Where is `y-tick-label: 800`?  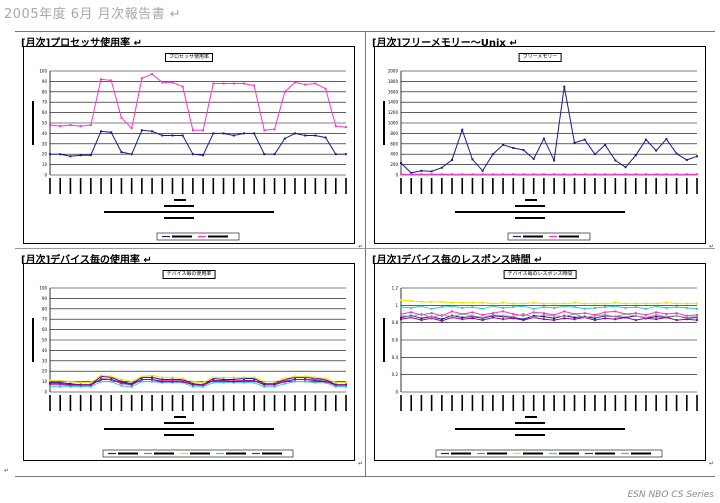 y-tick-label: 800 is located at coordinates (394, 133).